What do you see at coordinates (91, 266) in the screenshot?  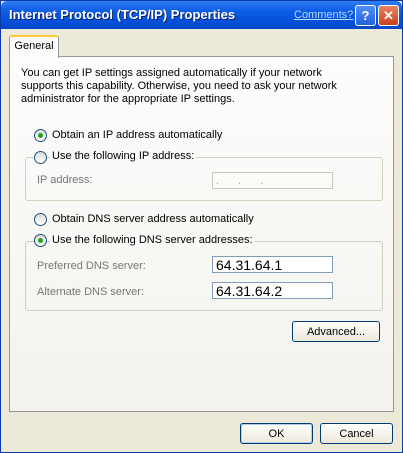 I see `preferred-dns-label: Preferred DNS server:` at bounding box center [91, 266].